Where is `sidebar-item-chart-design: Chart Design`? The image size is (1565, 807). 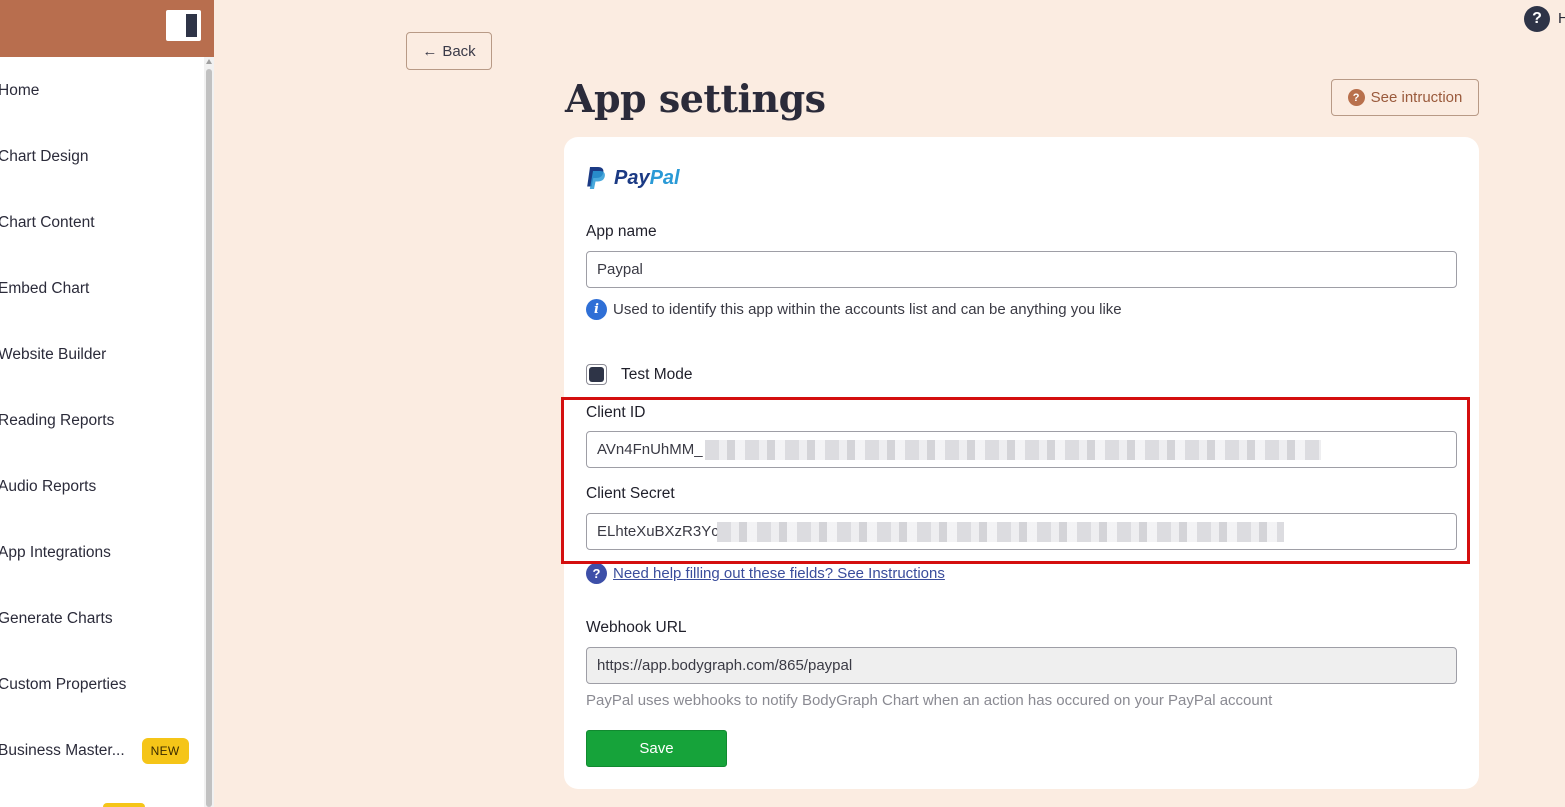 sidebar-item-chart-design: Chart Design is located at coordinates (100, 157).